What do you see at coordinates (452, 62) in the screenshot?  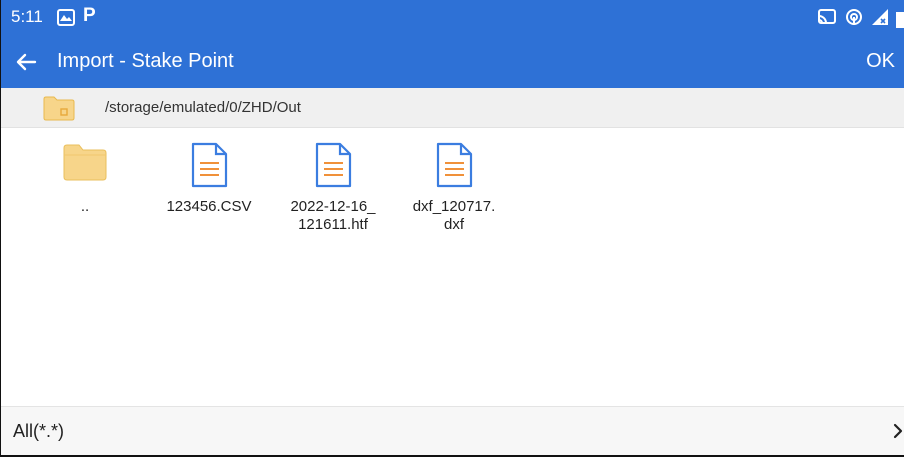 I see `app-bar: Import - Stake Point OK` at bounding box center [452, 62].